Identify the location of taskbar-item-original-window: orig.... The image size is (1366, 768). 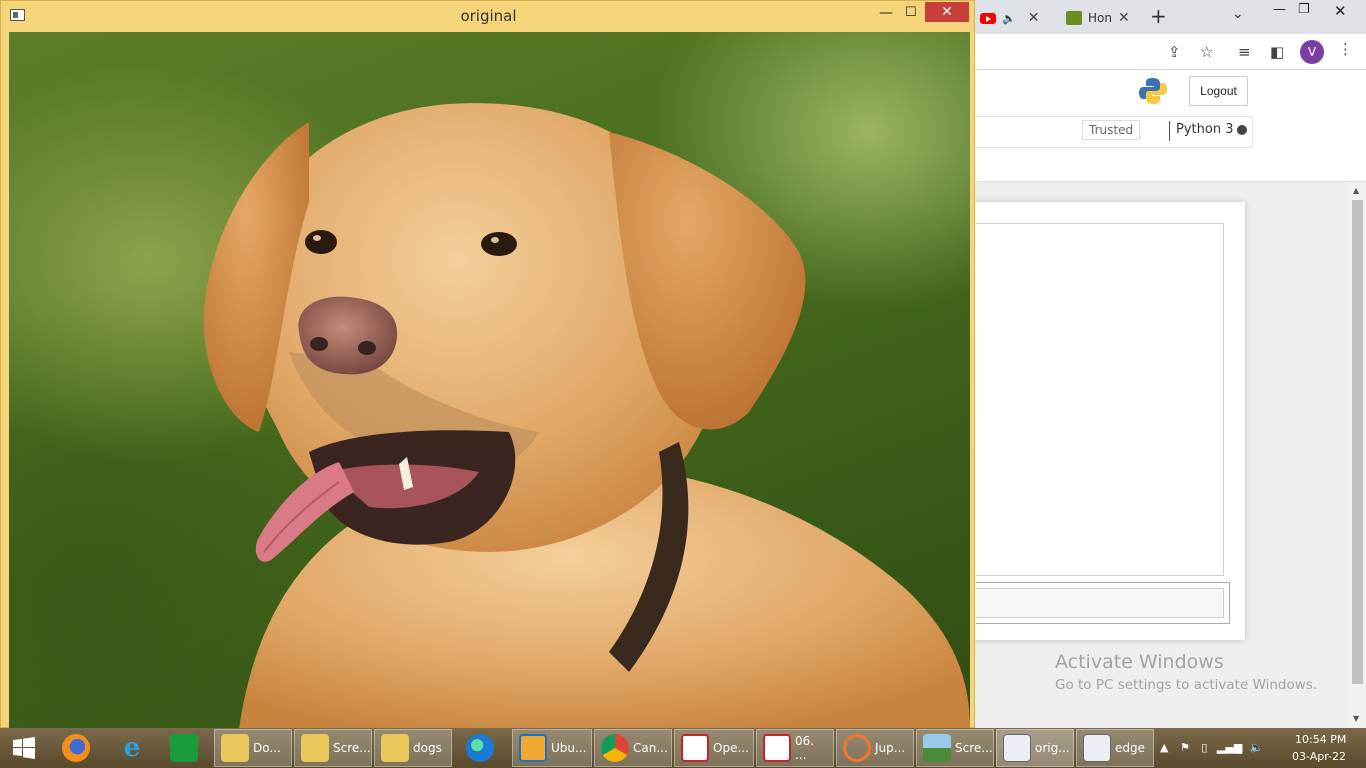
(1035, 748).